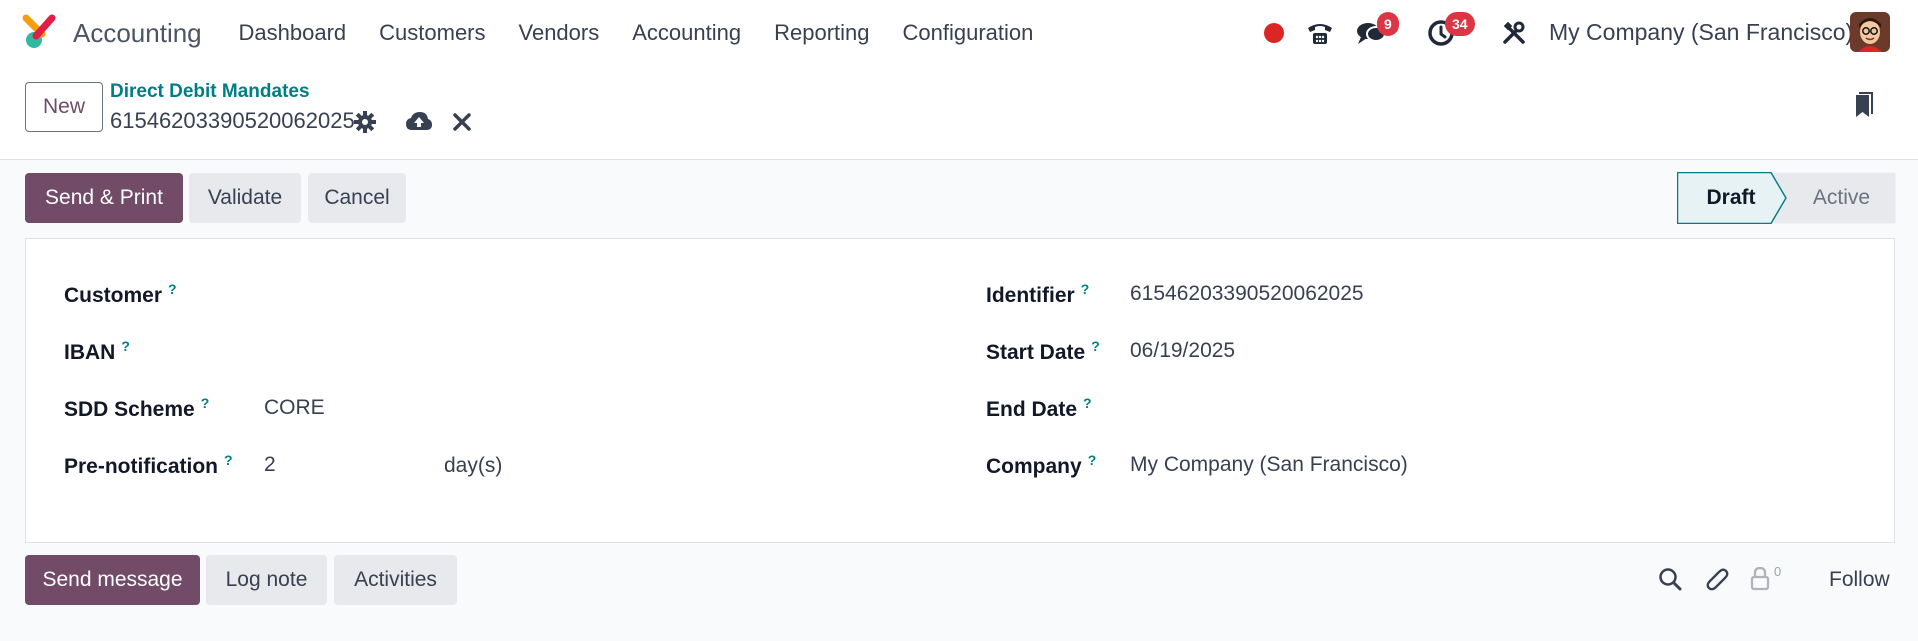  Describe the element at coordinates (270, 465) in the screenshot. I see `pre-notification-days-field: 2` at that location.